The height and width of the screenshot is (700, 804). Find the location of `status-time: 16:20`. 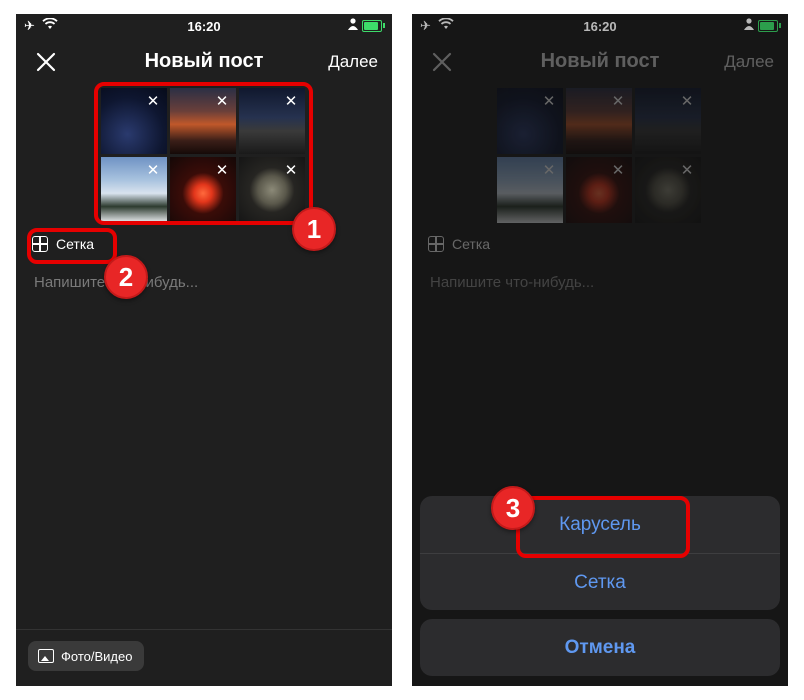

status-time: 16:20 is located at coordinates (204, 26).